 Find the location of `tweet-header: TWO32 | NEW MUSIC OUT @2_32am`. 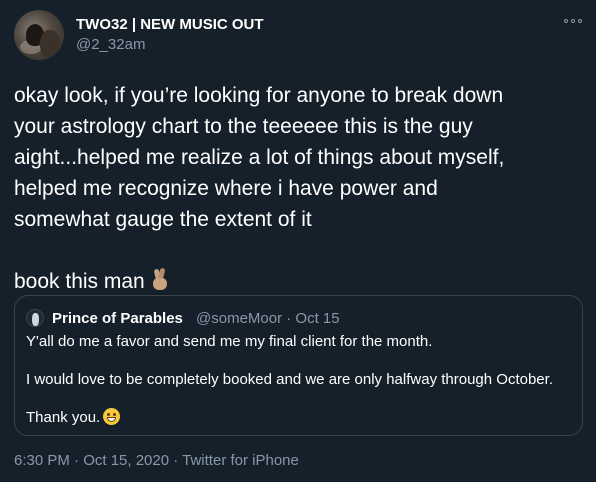

tweet-header: TWO32 | NEW MUSIC OUT @2_32am is located at coordinates (299, 35).